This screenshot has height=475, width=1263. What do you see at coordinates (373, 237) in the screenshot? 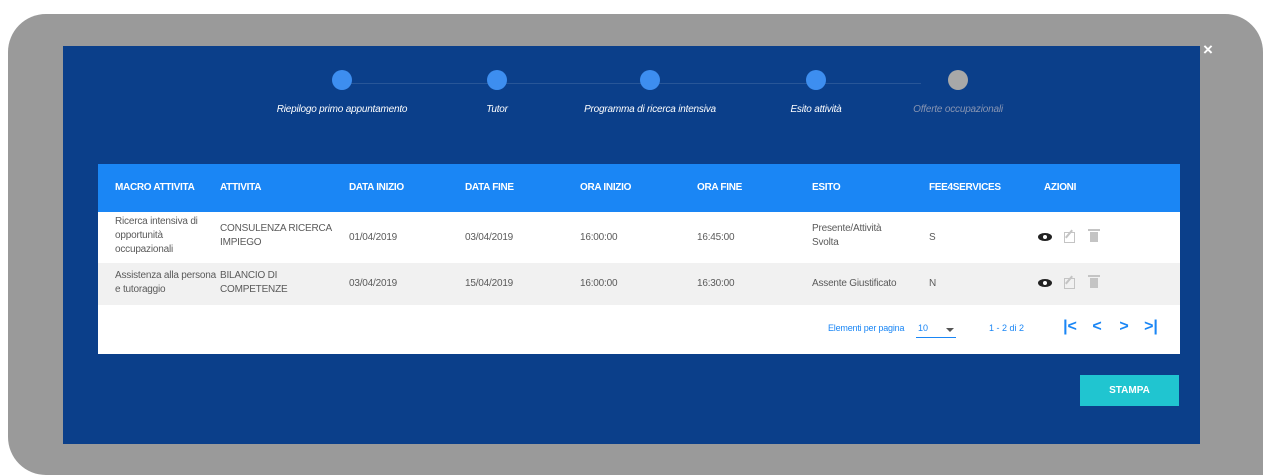
I see `cell-data-inizio: 01/04/2019` at bounding box center [373, 237].